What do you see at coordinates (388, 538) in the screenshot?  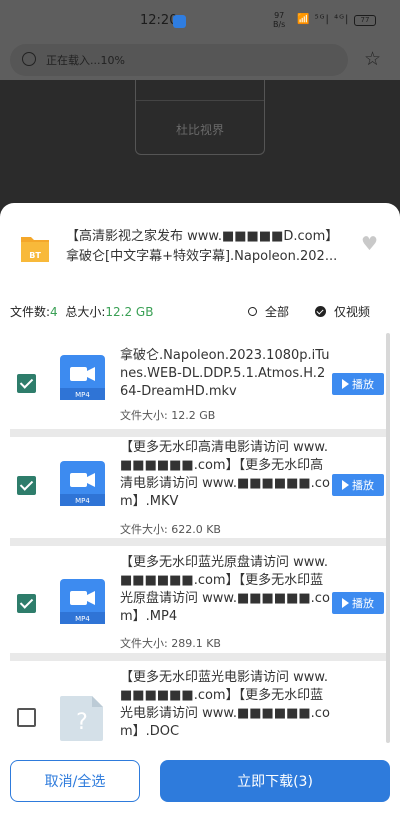 I see `scrollbar` at bounding box center [388, 538].